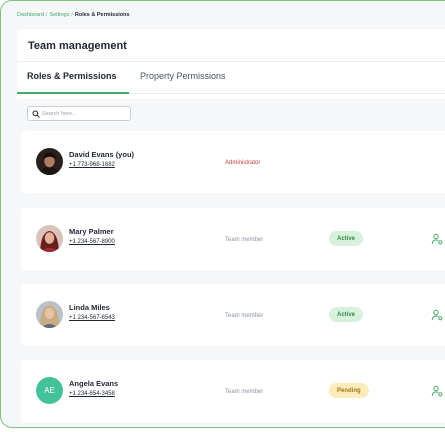  Describe the element at coordinates (91, 231) in the screenshot. I see `member-name: Mary Palmer` at that location.